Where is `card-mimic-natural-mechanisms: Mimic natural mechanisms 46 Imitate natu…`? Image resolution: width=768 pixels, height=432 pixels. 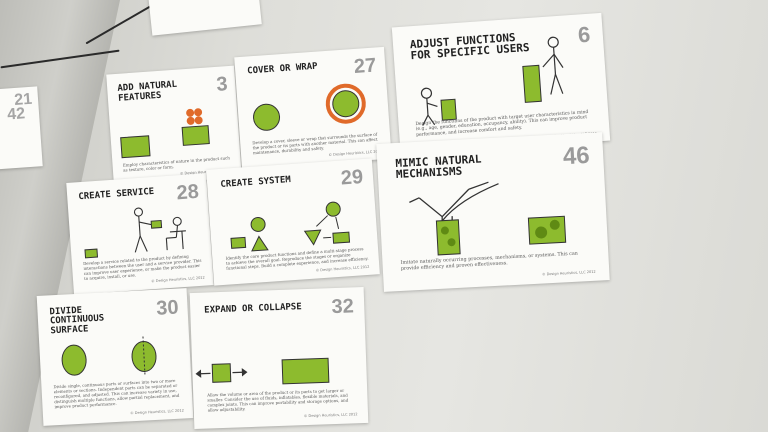 card-mimic-natural-mechanisms: Mimic natural mechanisms 46 Imitate natu… is located at coordinates (493, 212).